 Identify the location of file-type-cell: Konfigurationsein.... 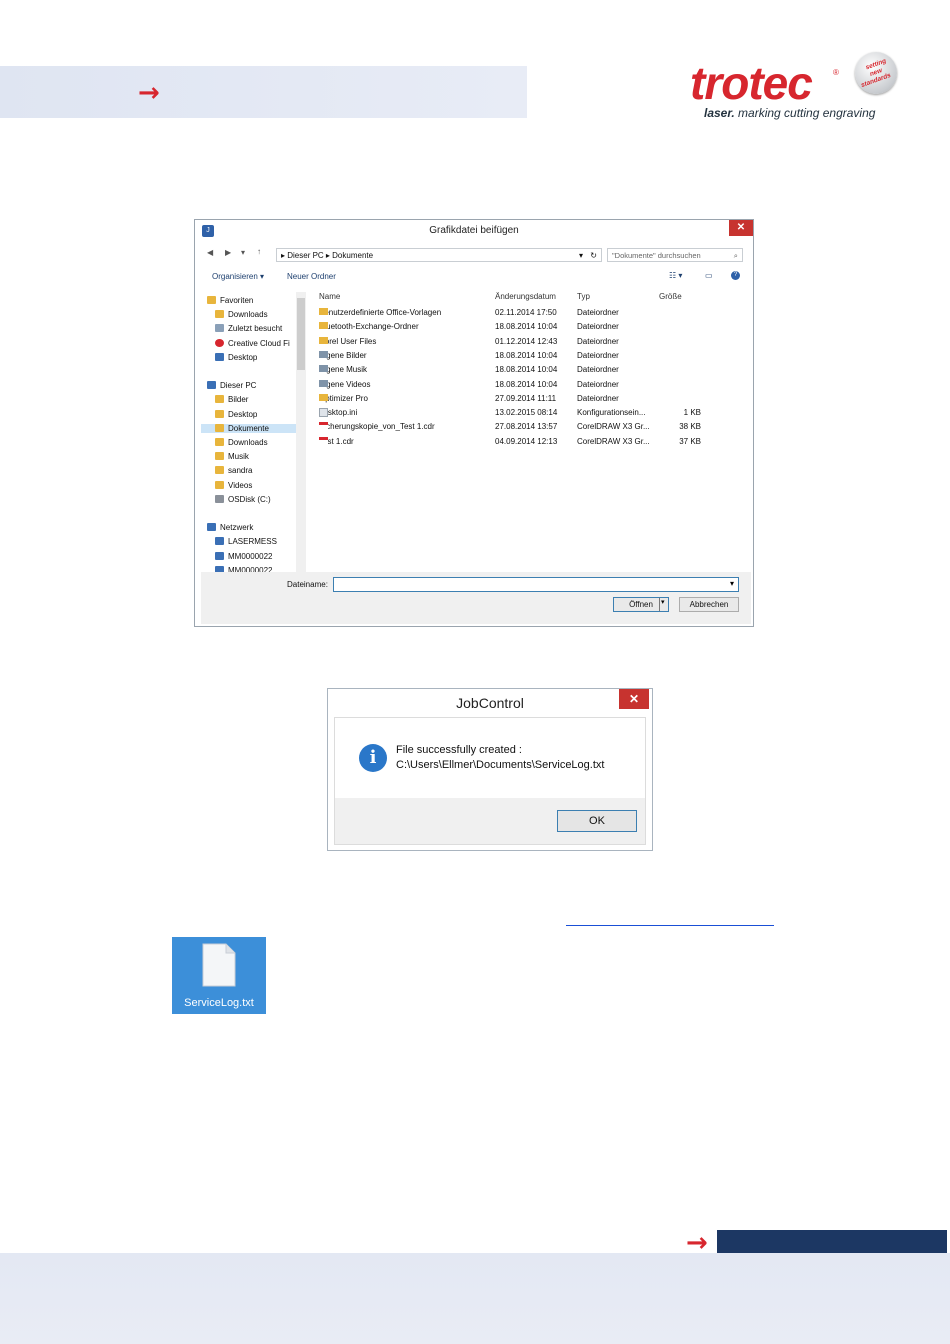
(611, 413).